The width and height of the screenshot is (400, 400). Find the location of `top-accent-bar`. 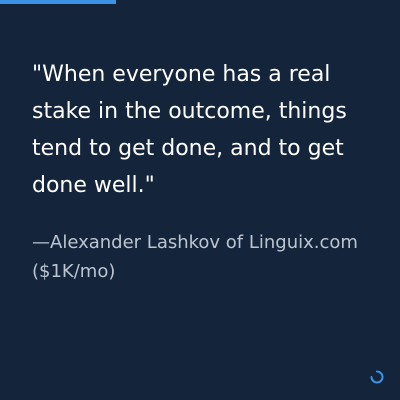

top-accent-bar is located at coordinates (58, 2).